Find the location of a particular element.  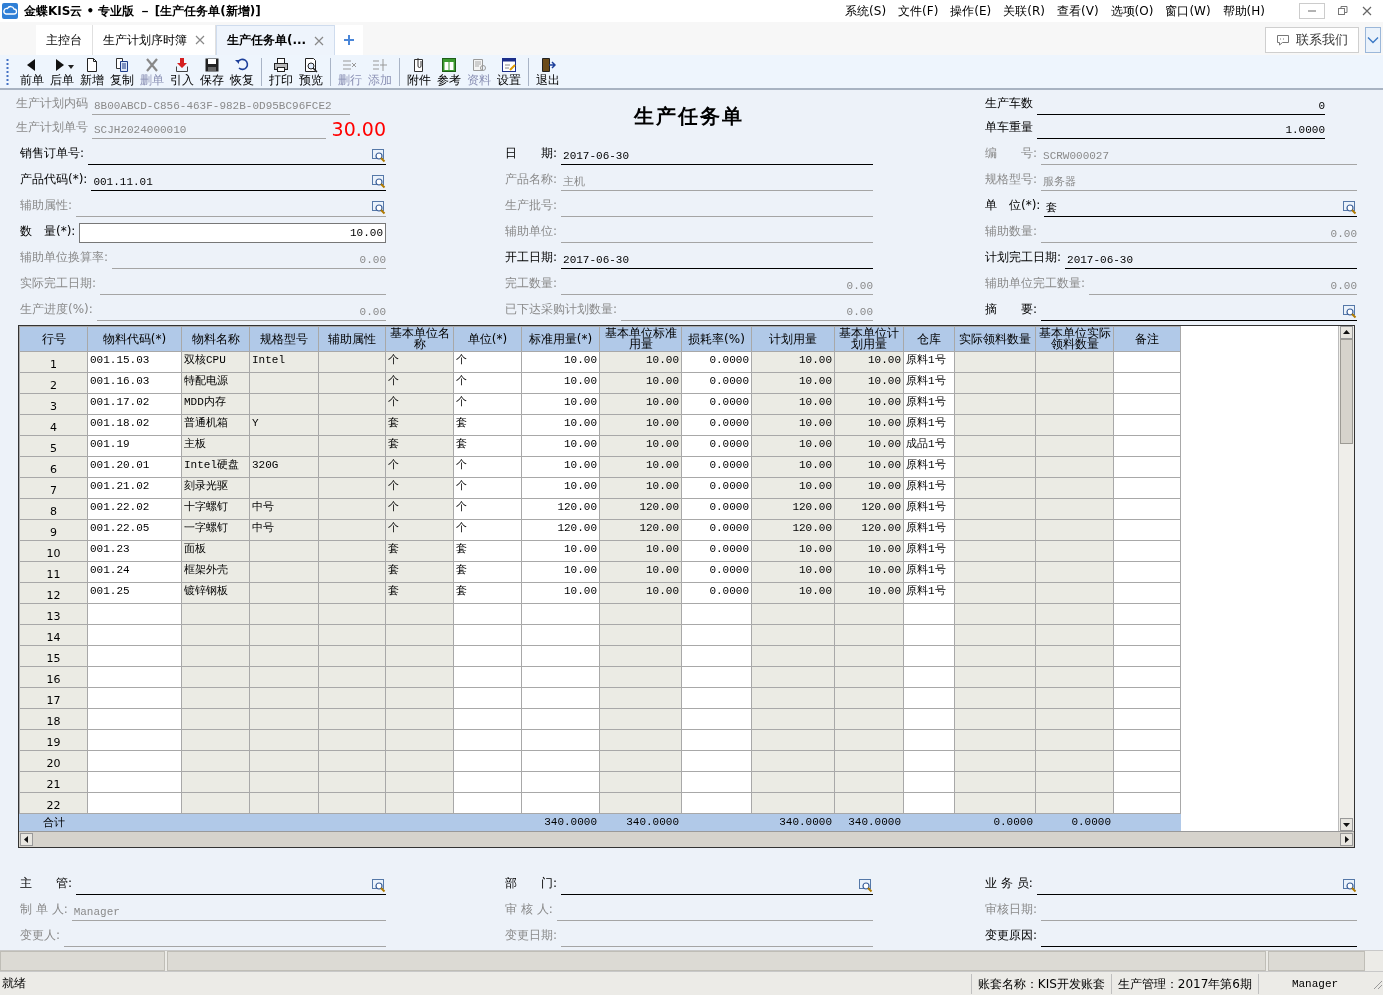

menu-item: 操作(E) is located at coordinates (971, 11).